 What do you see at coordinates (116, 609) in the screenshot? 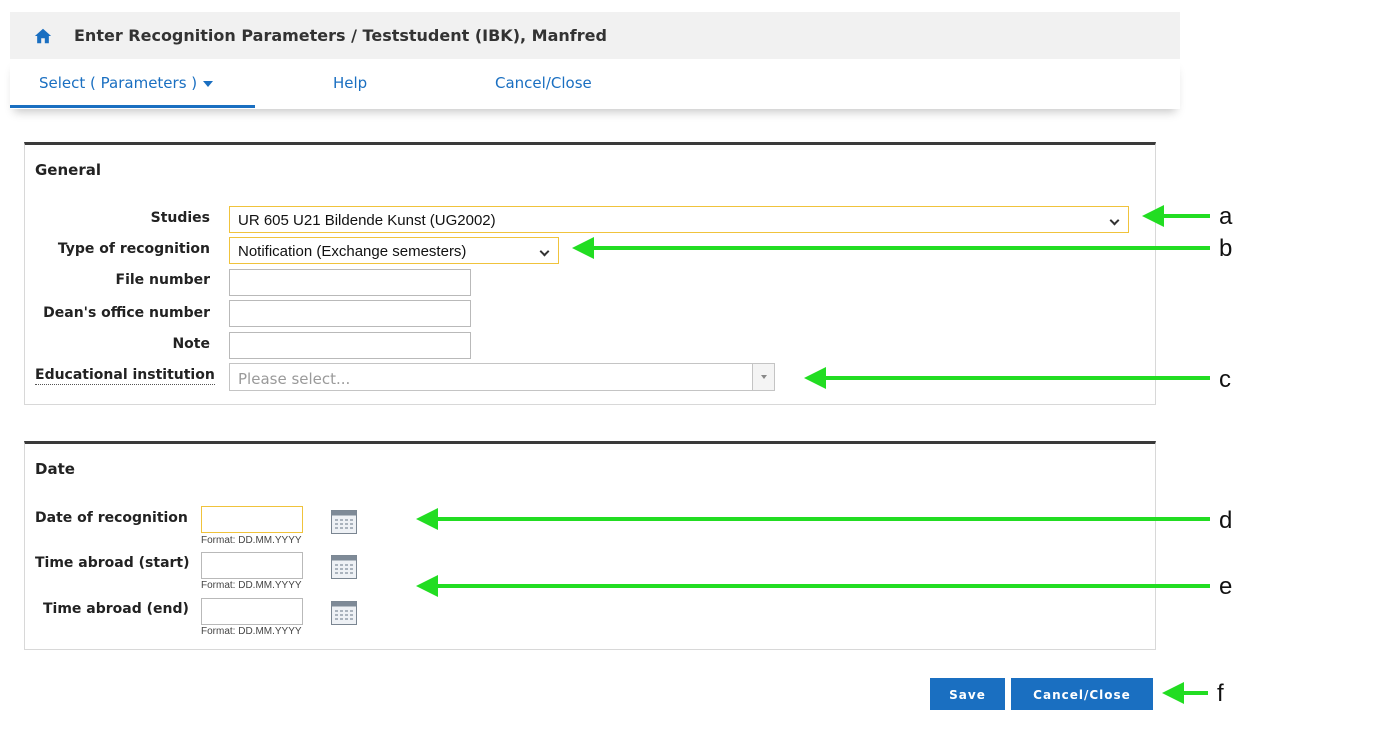
I see `time-abroad-end-label: Time abroad (end)` at bounding box center [116, 609].